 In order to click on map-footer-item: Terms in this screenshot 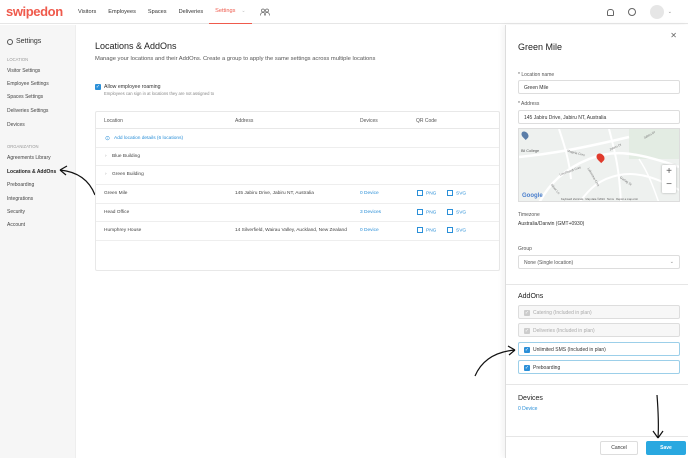, I will do `click(610, 199)`.